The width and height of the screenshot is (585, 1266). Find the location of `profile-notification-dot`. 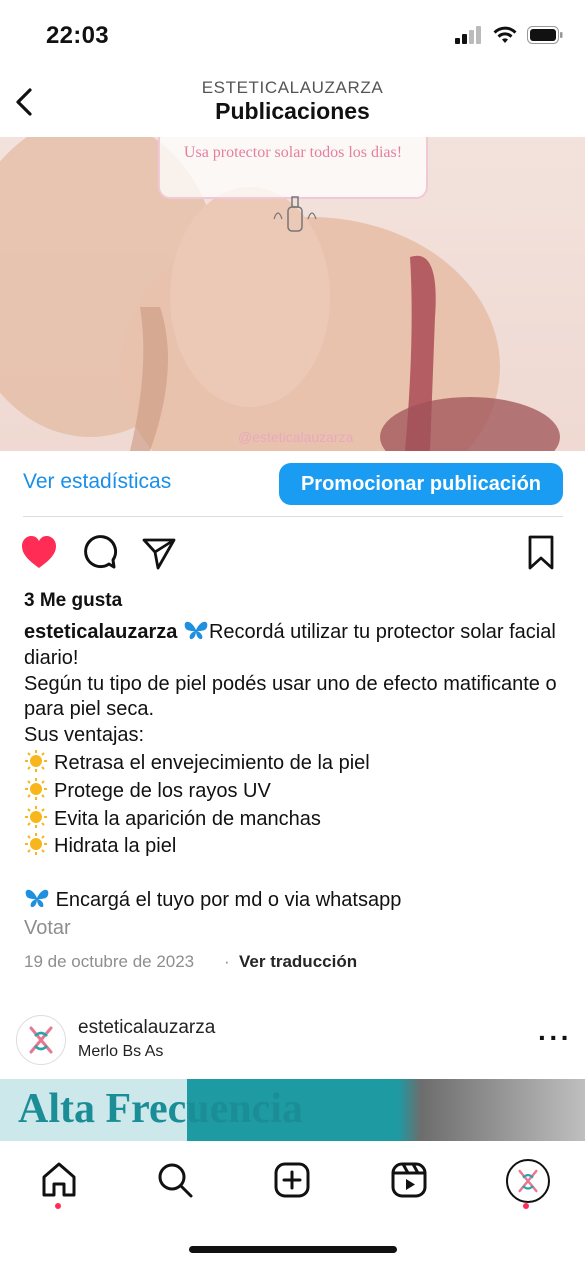

profile-notification-dot is located at coordinates (526, 1206).